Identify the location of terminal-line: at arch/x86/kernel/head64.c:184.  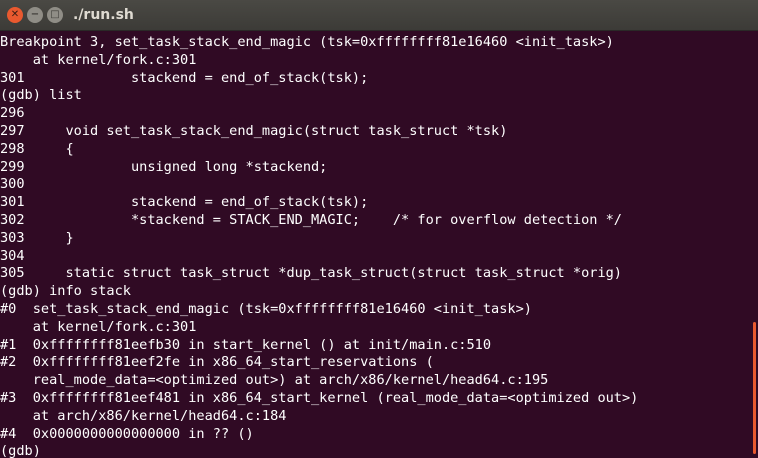
(143, 415).